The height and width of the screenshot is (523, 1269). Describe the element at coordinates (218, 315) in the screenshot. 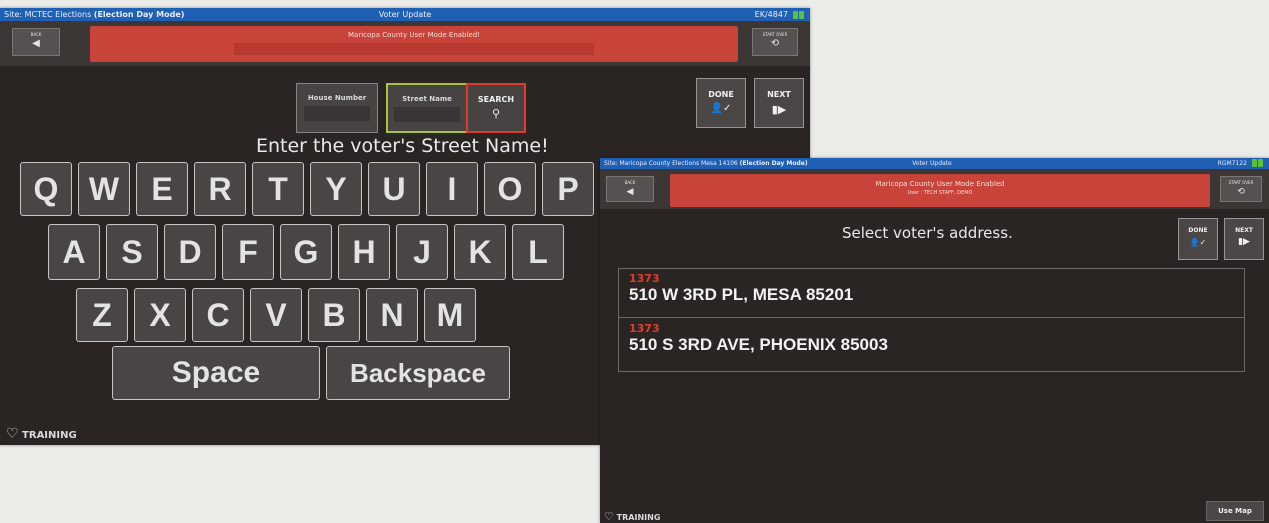

I see `key-c: C` at that location.